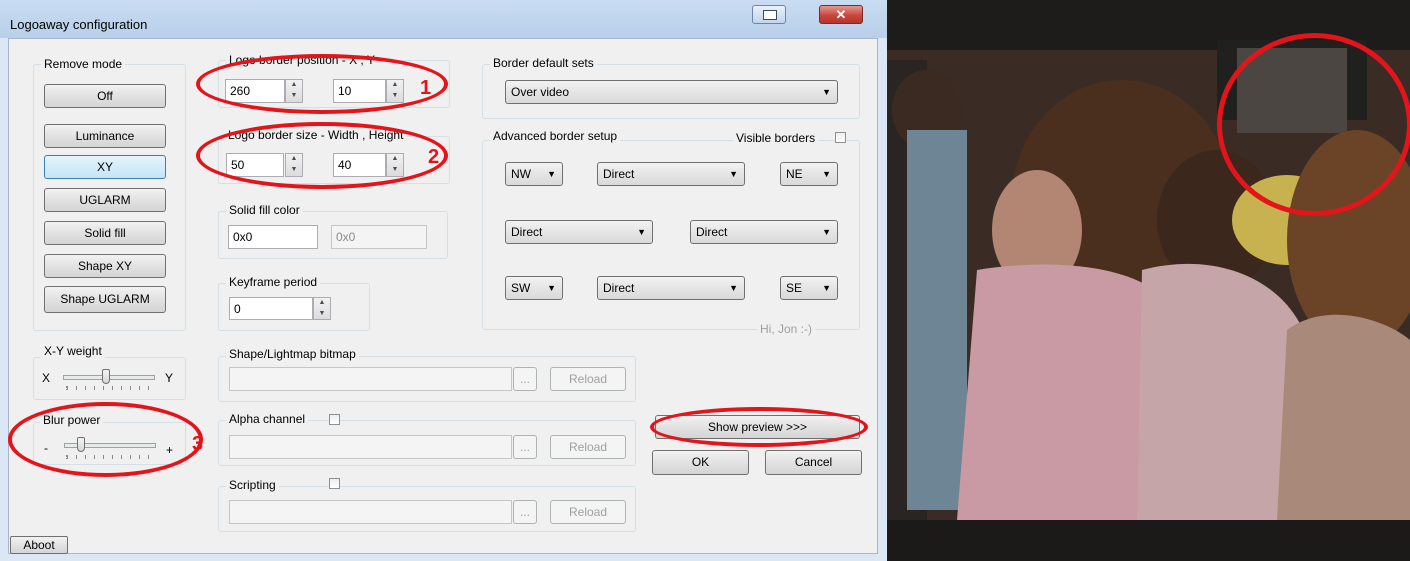 The height and width of the screenshot is (561, 1410). Describe the element at coordinates (759, 427) in the screenshot. I see `annotation-circle-preview` at that location.